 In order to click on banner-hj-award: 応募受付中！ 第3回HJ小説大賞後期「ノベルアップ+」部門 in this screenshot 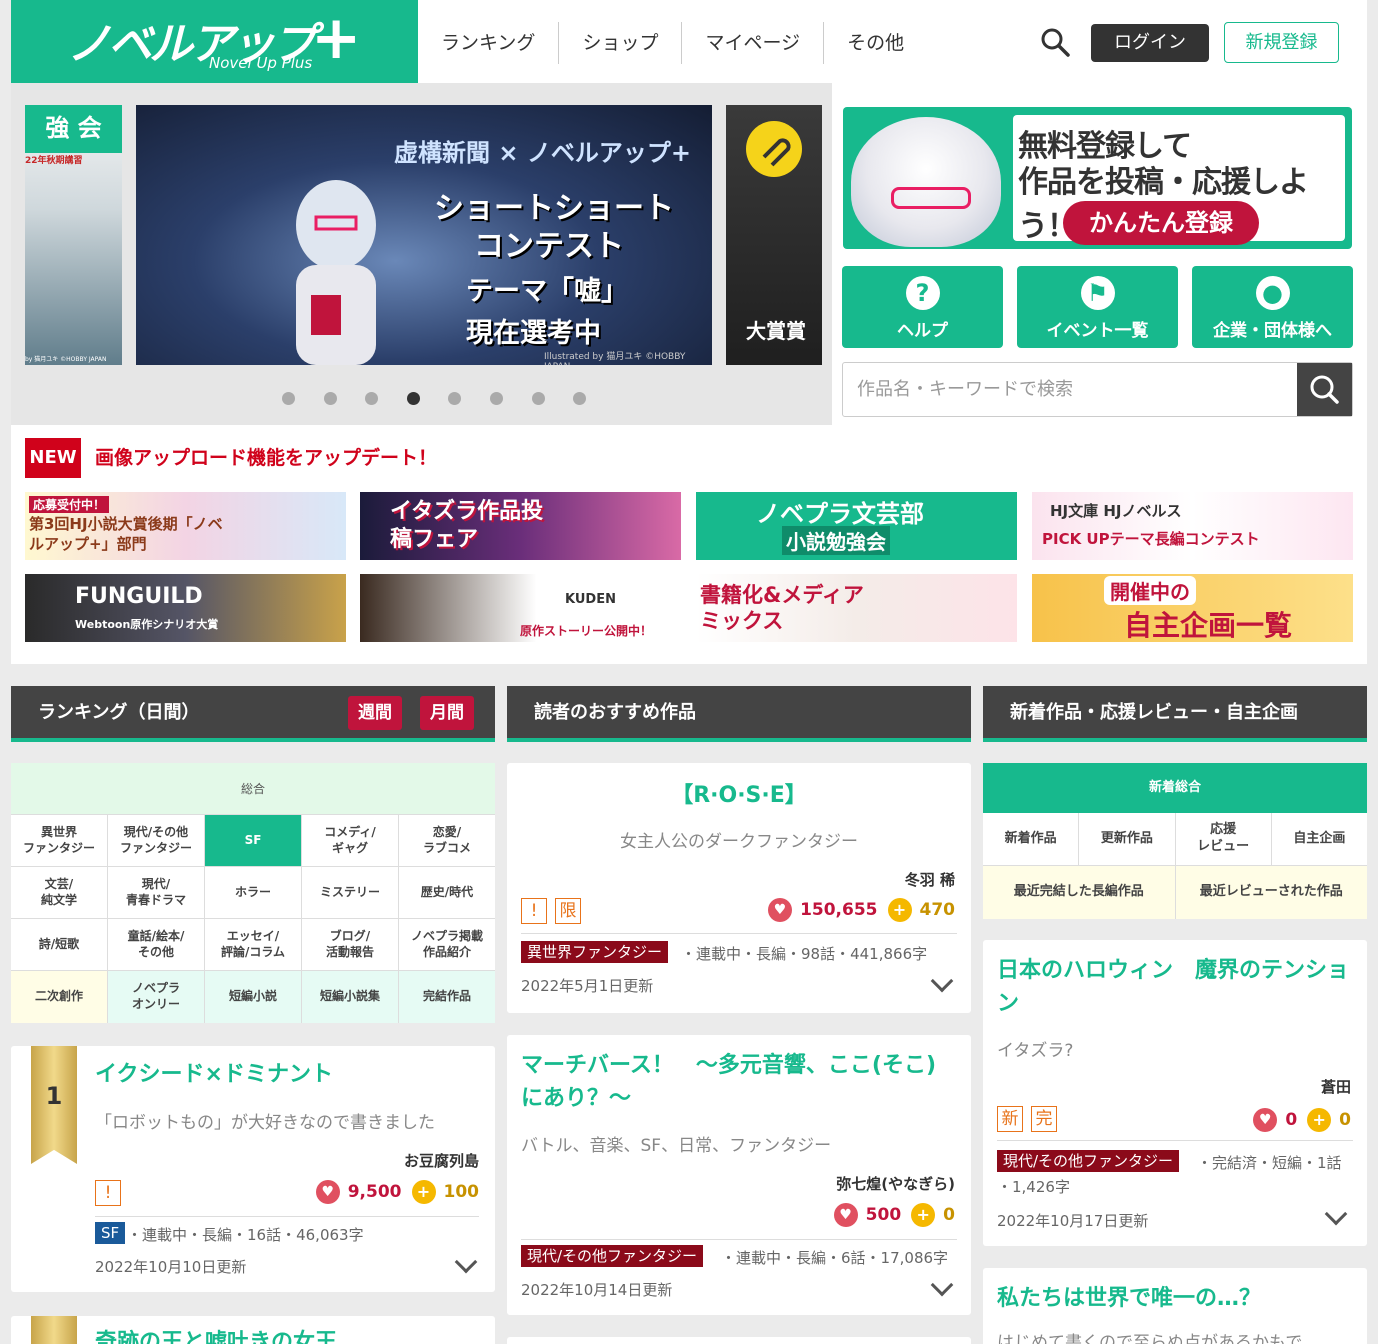, I will do `click(185, 526)`.